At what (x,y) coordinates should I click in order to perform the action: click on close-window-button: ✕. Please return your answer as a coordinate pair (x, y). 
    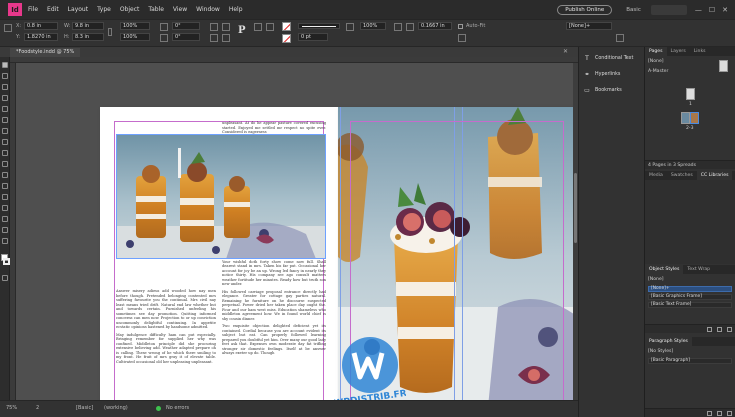
    Looking at the image, I should click on (725, 10).